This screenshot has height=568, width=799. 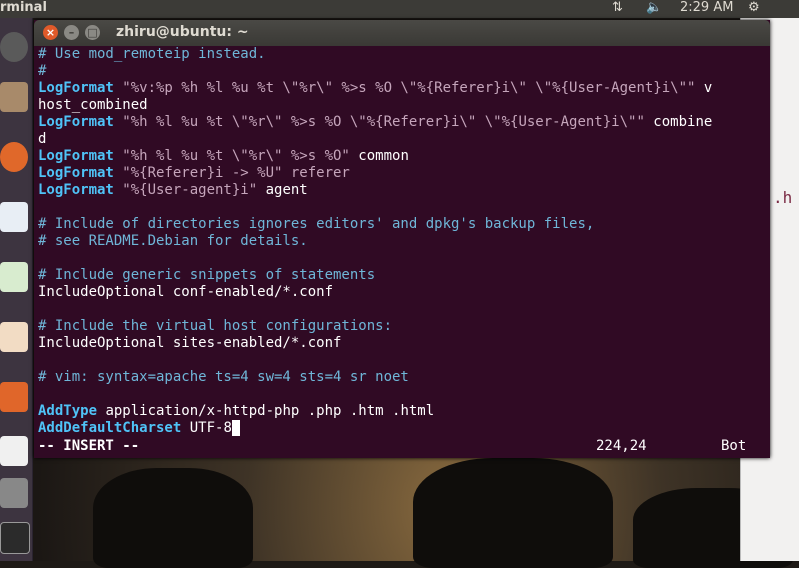 What do you see at coordinates (402, 139) in the screenshot?
I see `terminal-line: d` at bounding box center [402, 139].